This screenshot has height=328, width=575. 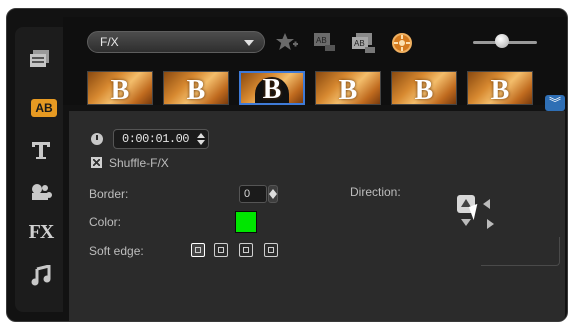 What do you see at coordinates (41, 192) in the screenshot?
I see `graphics-icon` at bounding box center [41, 192].